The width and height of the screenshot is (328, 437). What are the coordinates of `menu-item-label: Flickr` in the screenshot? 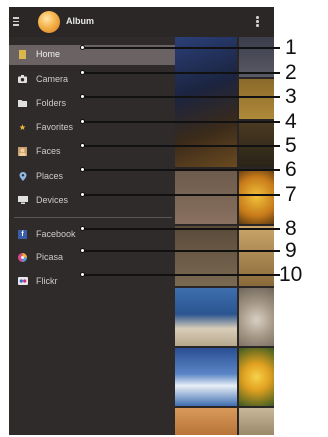 It's located at (47, 281).